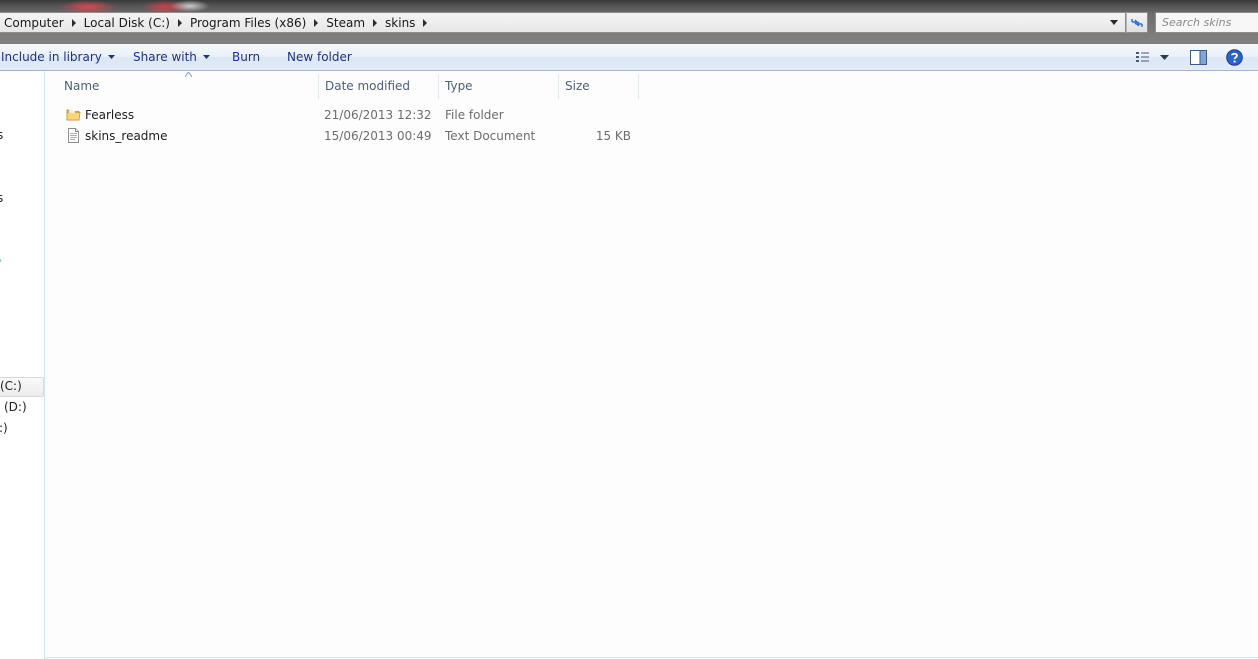 The image size is (1258, 659). What do you see at coordinates (110, 114) in the screenshot?
I see `file-name: Fearless` at bounding box center [110, 114].